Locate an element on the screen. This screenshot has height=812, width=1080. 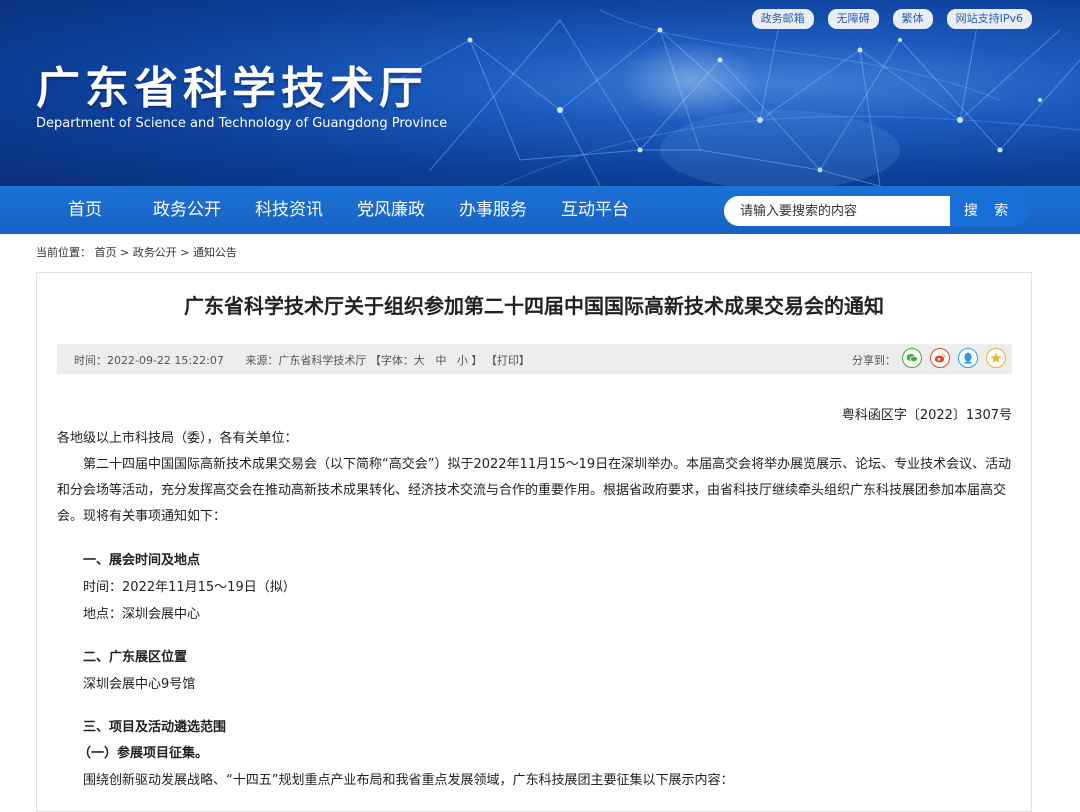
breadcrumb: 当前位置： 首页 > 政务公开 > 通知公告 is located at coordinates (136, 252).